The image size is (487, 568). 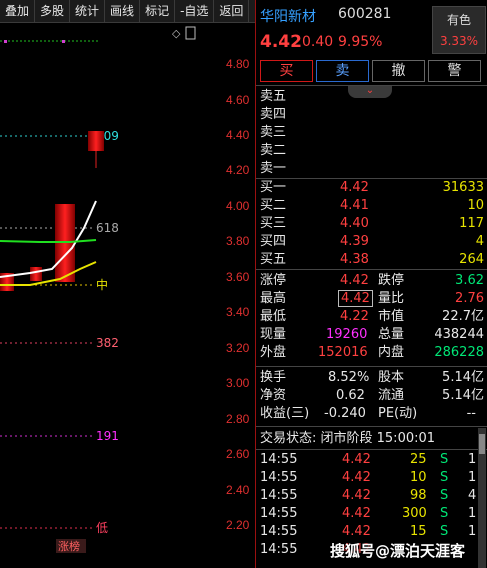 What do you see at coordinates (372, 396) in the screenshot?
I see `stat-row: 净资 0.62 流通 5.14亿` at bounding box center [372, 396].